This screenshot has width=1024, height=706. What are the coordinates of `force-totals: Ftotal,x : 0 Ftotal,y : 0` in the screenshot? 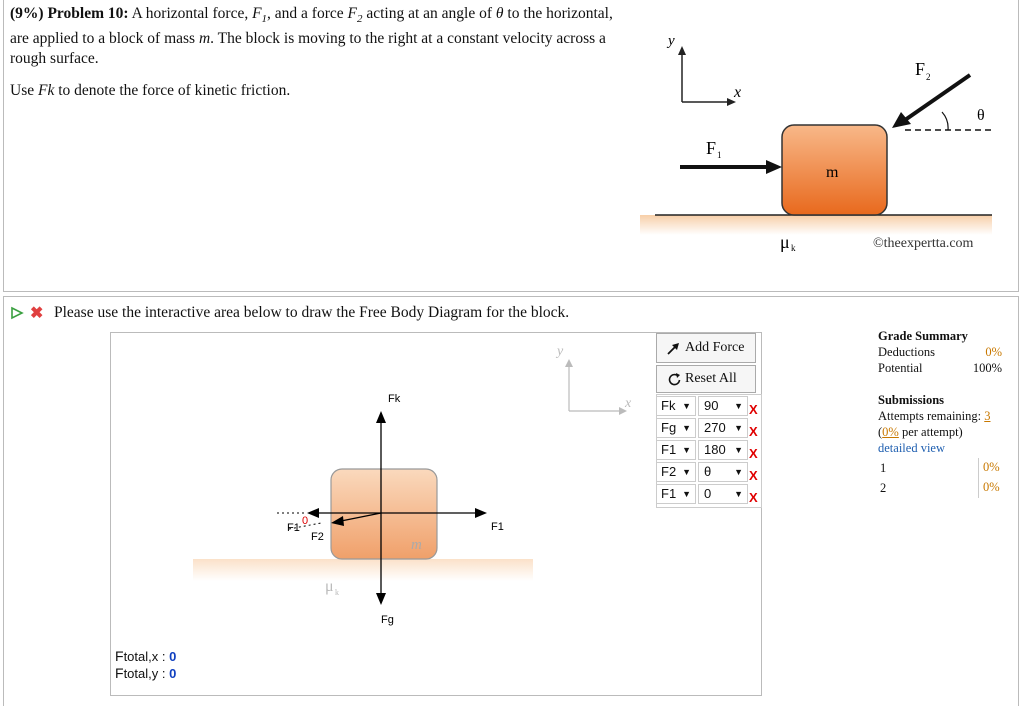 It's located at (145, 665).